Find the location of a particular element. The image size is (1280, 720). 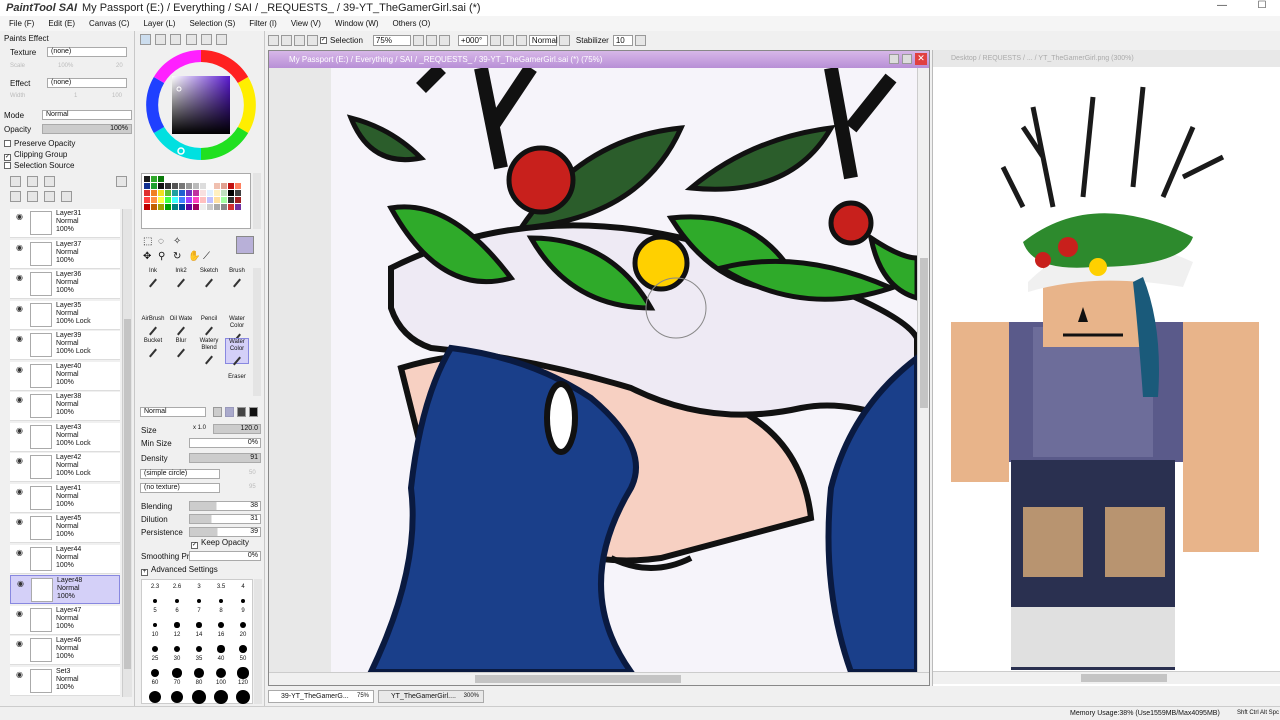

transfer-down-icon is located at coordinates (15, 196).